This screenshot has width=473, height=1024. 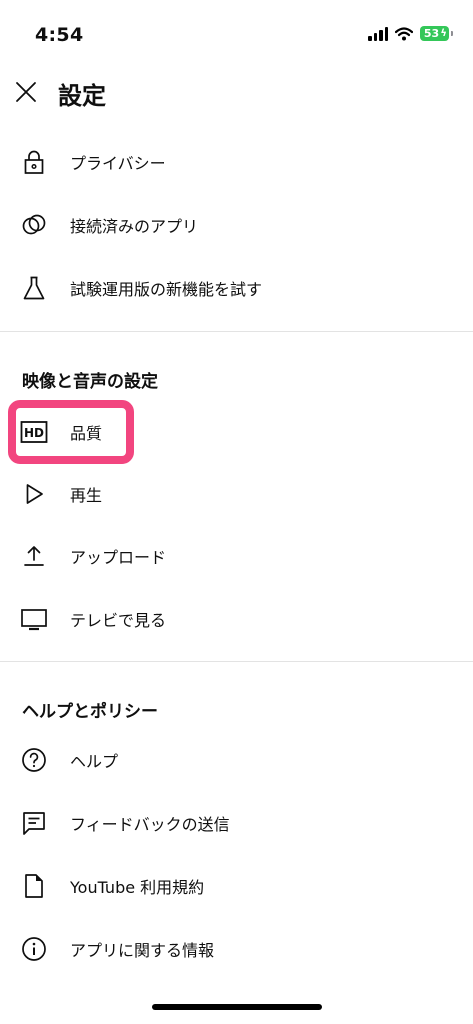 I want to click on settings-item-connected-apps: 接続済みのアプリ, so click(x=236, y=225).